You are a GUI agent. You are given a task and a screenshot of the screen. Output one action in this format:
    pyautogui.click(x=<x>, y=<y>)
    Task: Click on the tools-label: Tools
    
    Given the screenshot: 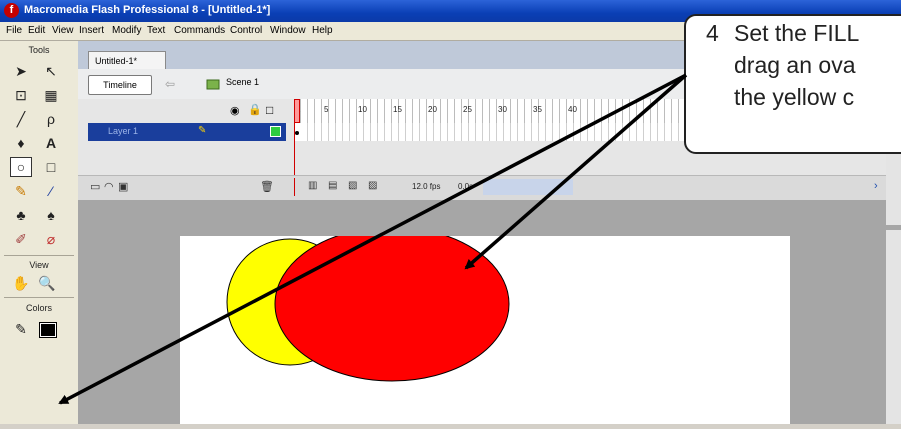 What is the action you would take?
    pyautogui.click(x=39, y=50)
    